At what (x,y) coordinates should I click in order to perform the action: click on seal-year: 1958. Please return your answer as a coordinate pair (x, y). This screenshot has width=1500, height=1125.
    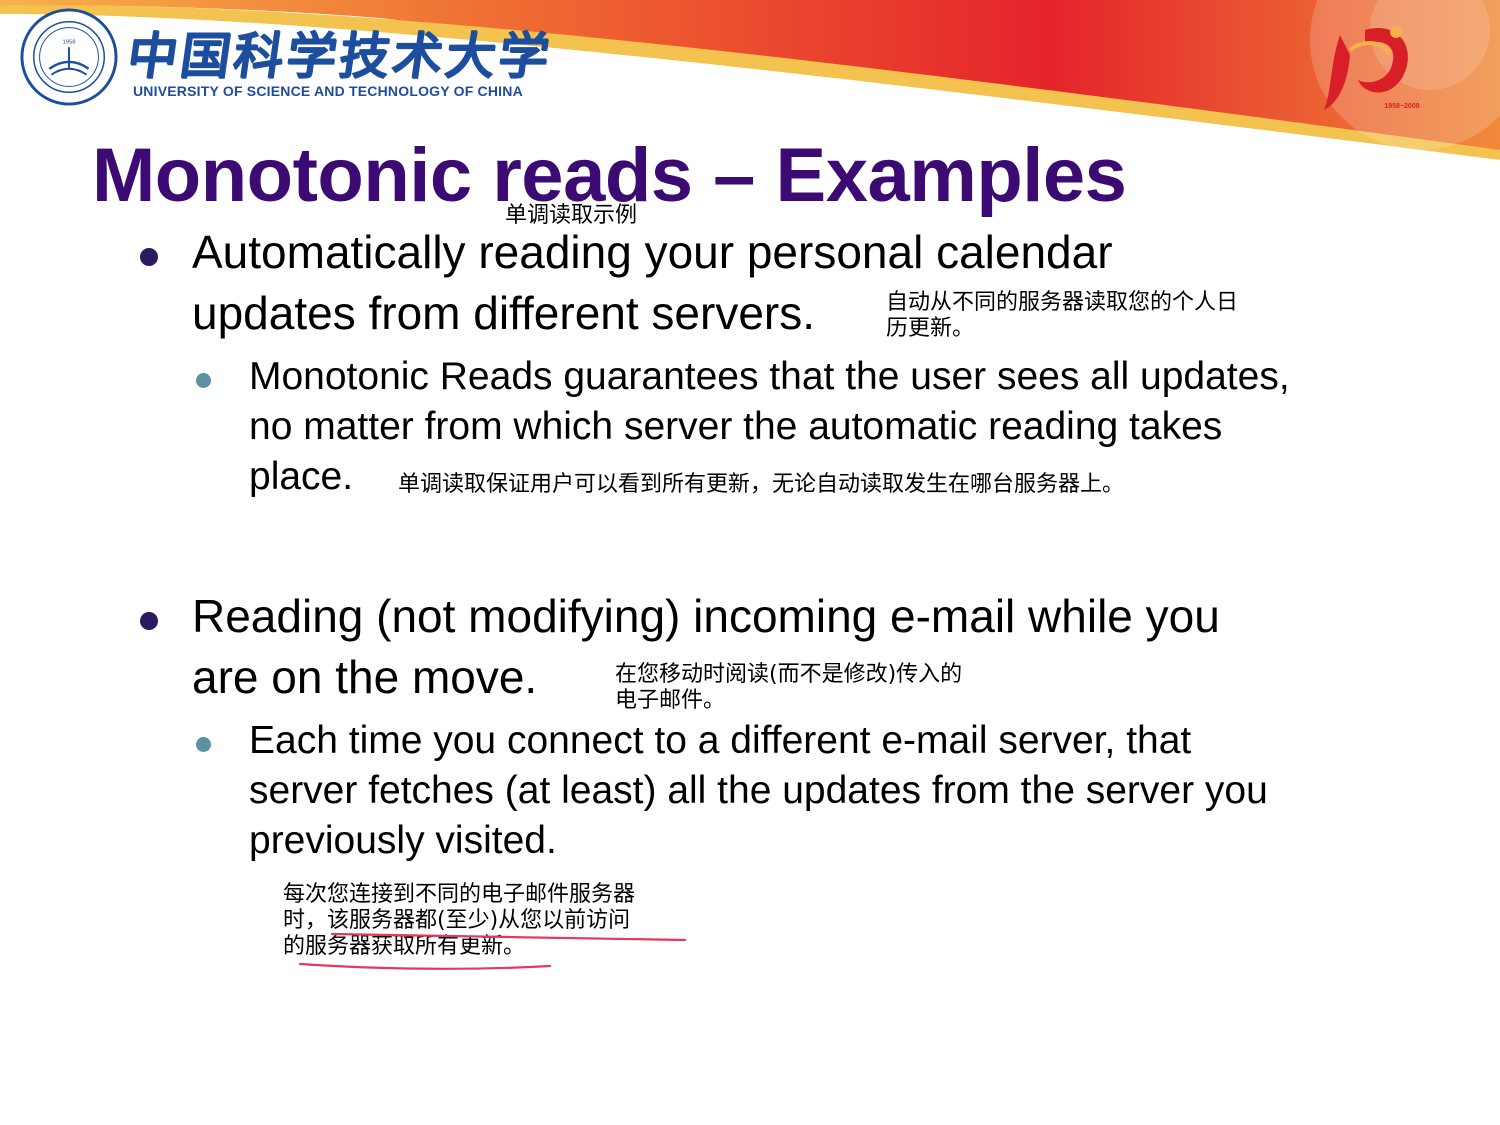
    Looking at the image, I should click on (69, 42).